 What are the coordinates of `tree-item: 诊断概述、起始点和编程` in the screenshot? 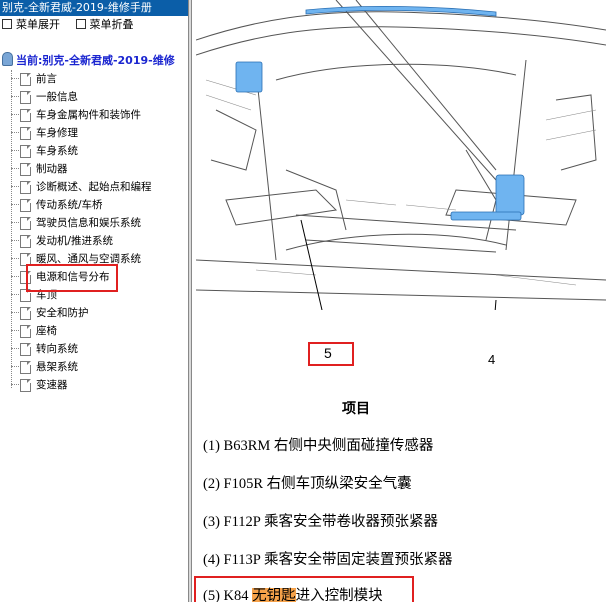 It's located at (94, 187).